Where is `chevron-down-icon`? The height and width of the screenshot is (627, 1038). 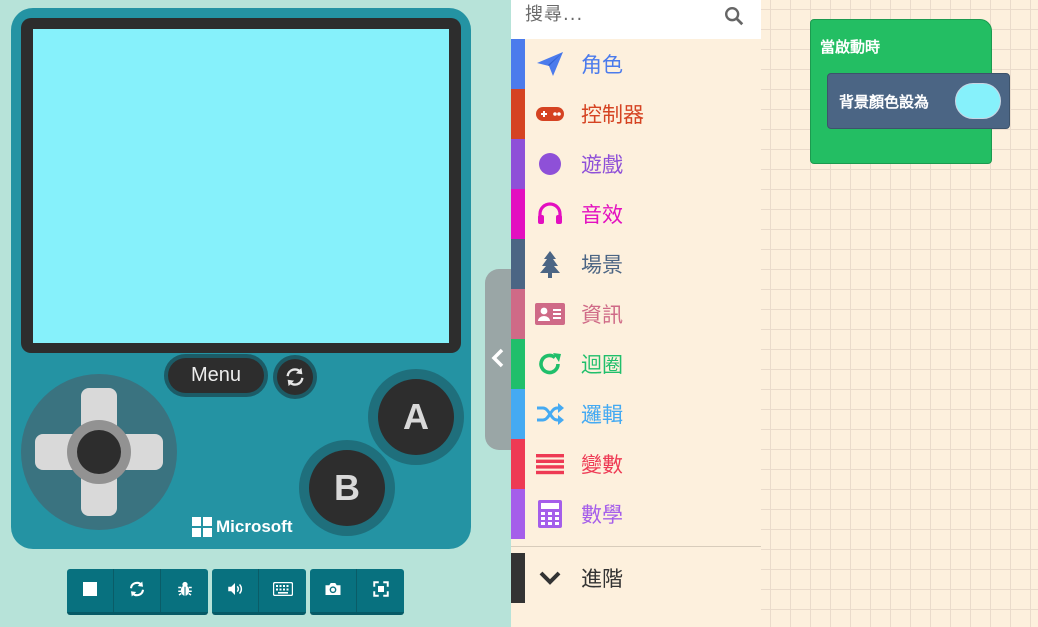
chevron-down-icon is located at coordinates (550, 578).